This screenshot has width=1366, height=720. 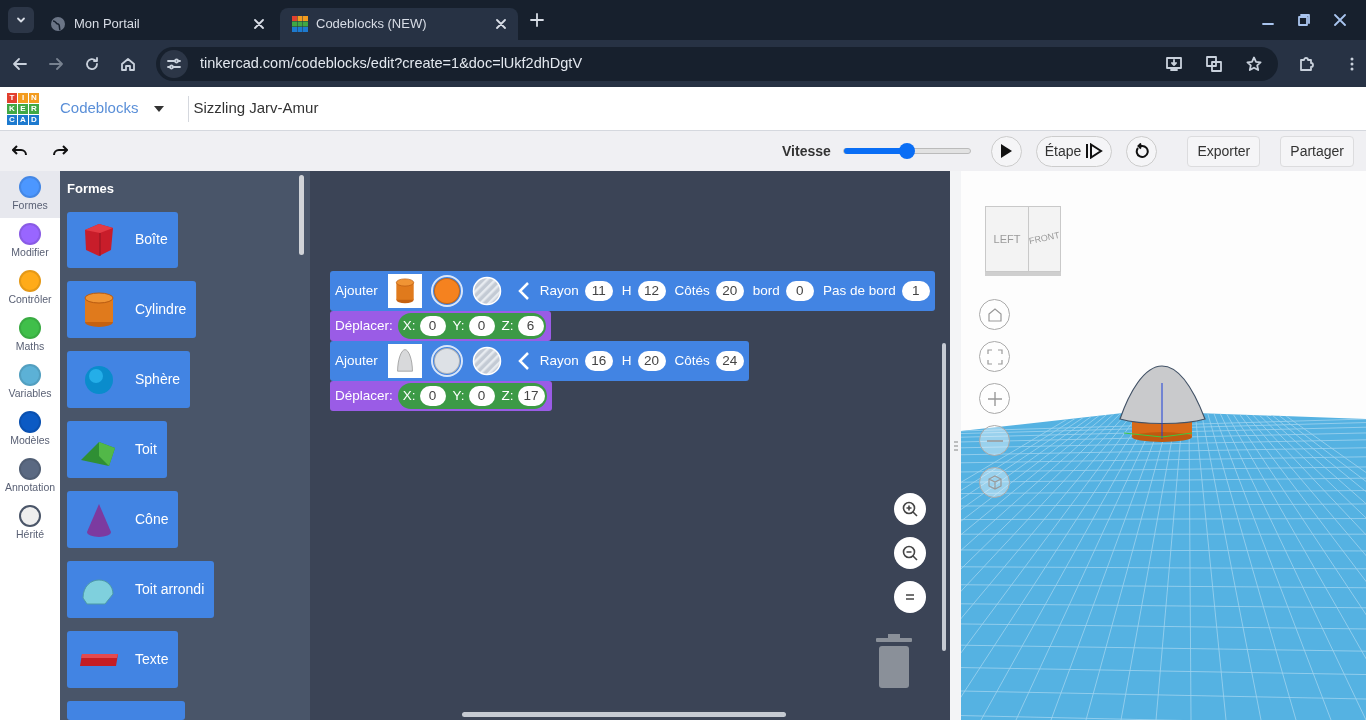 I want to click on xyz-block: X: 0 Y: 0 Z: 6, so click(x=471, y=326).